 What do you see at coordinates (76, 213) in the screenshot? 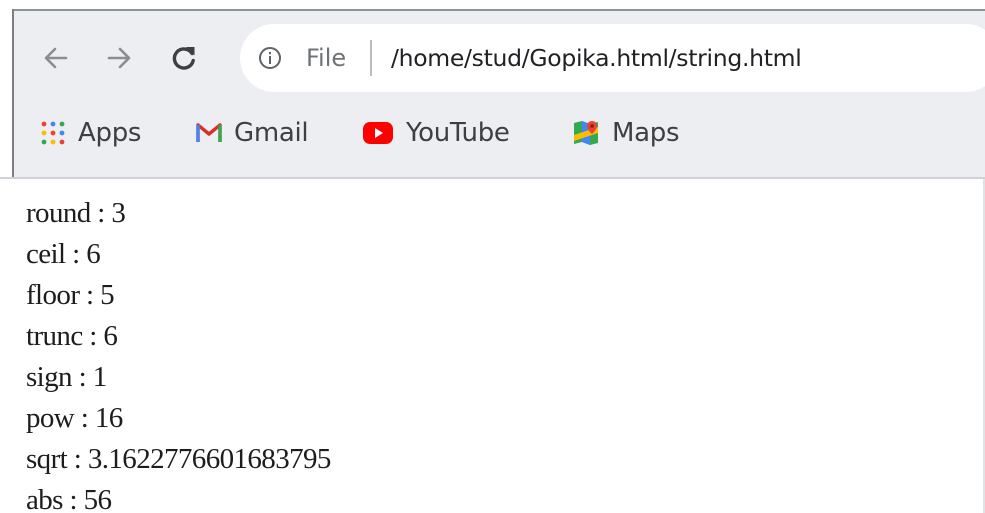
I see `output-line-round: round : 3` at bounding box center [76, 213].